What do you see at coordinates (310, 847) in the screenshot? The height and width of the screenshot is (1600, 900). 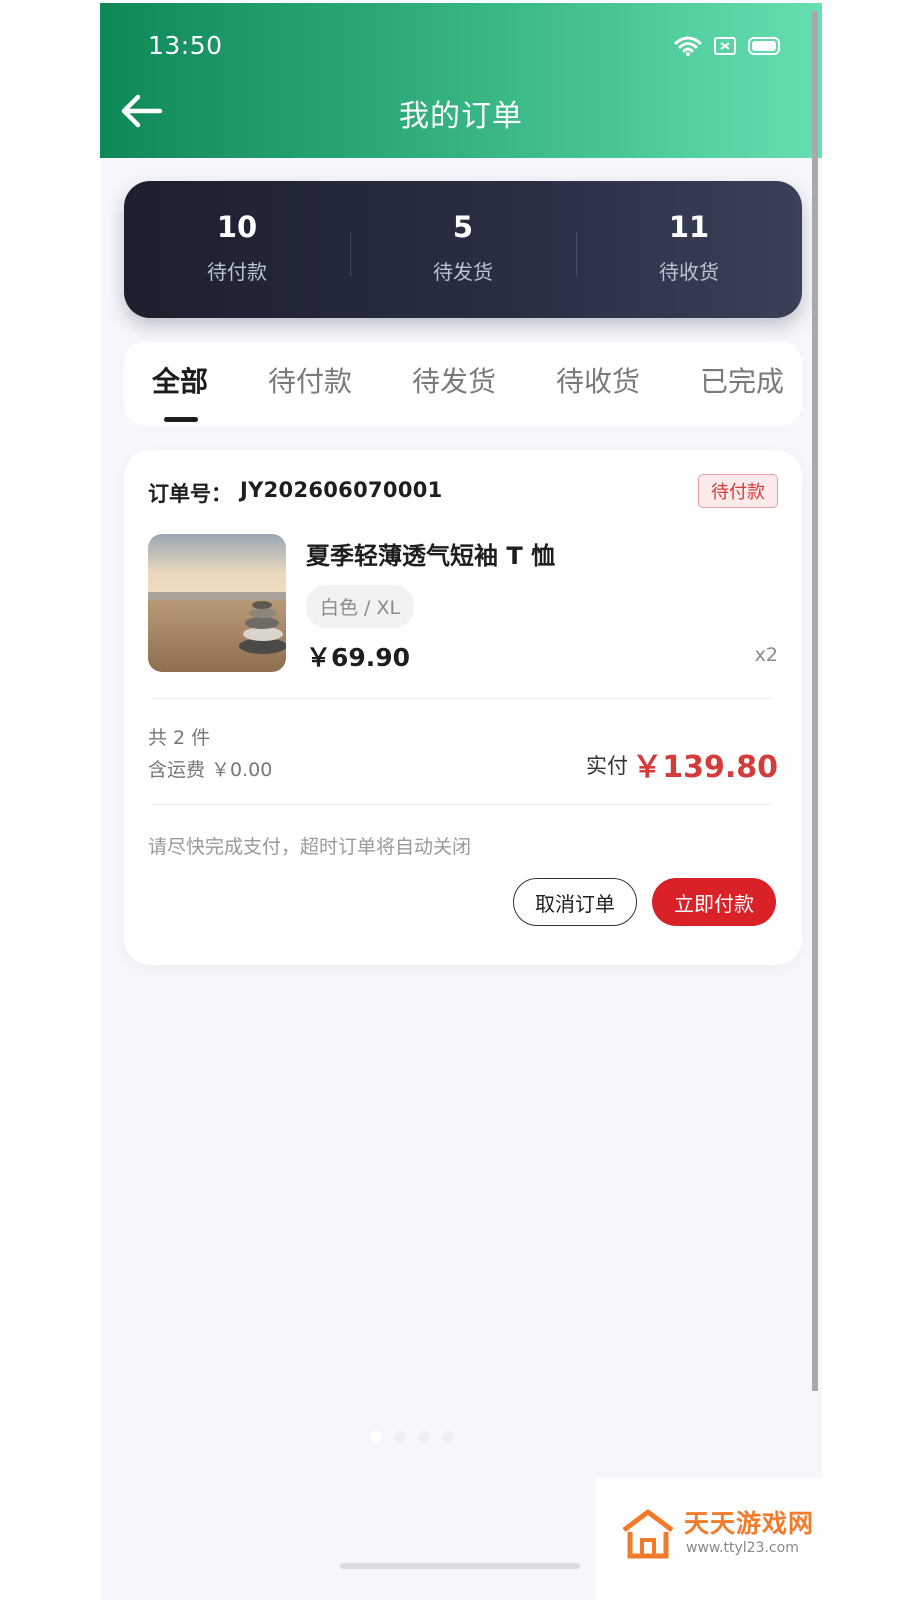 I see `payment-tip: 请尽快完成支付，超时订单将自动关闭` at bounding box center [310, 847].